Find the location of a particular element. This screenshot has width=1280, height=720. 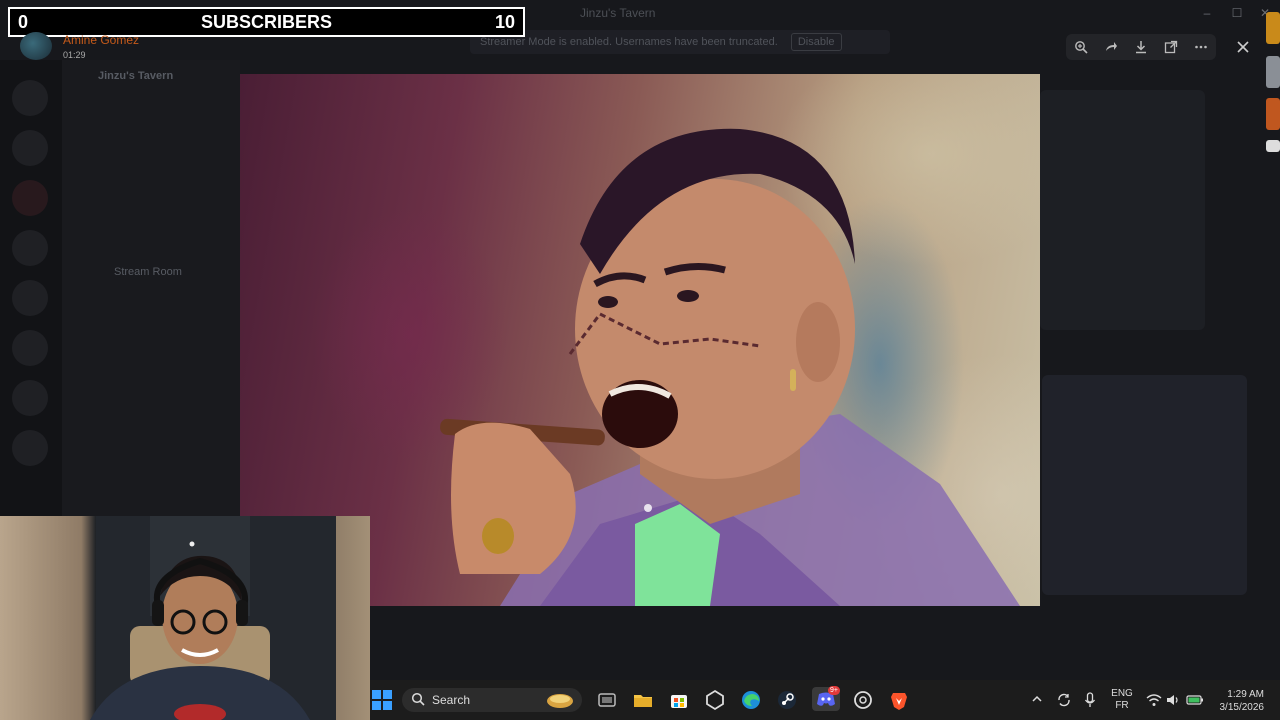

subscriber-goal: 10 is located at coordinates (504, 22).